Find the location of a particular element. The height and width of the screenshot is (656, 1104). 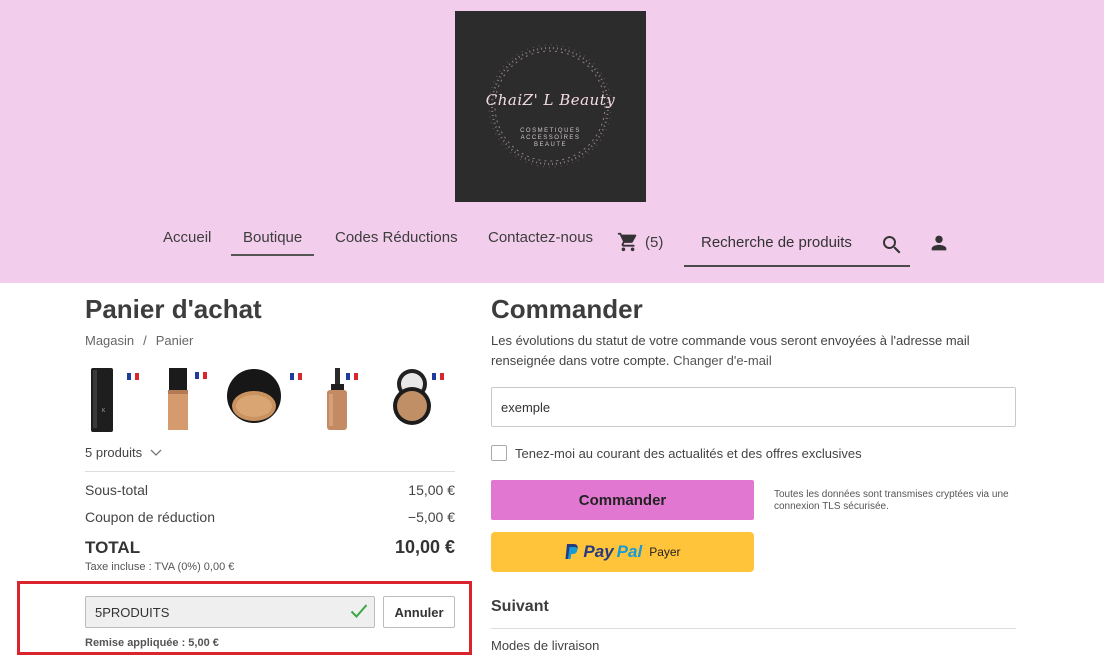

nav-item-contactez-nous: Contactez-nous is located at coordinates (540, 237).